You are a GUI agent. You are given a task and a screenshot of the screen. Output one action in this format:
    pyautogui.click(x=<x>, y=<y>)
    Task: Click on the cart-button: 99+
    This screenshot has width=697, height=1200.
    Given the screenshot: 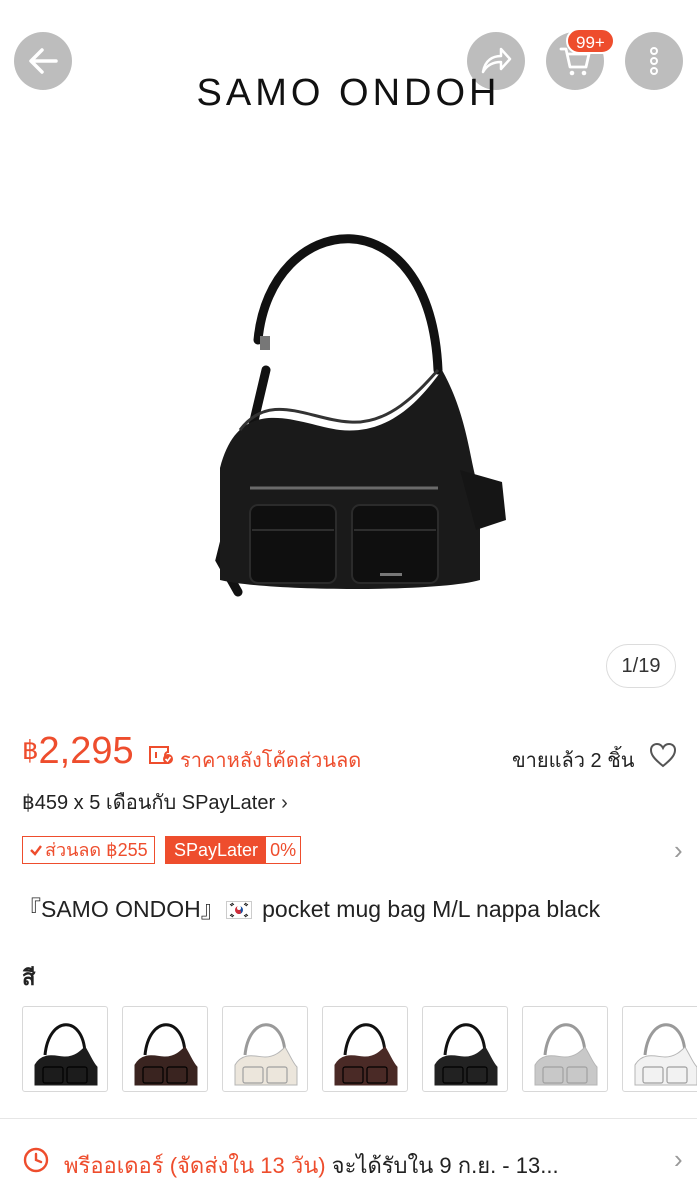 What is the action you would take?
    pyautogui.click(x=580, y=59)
    